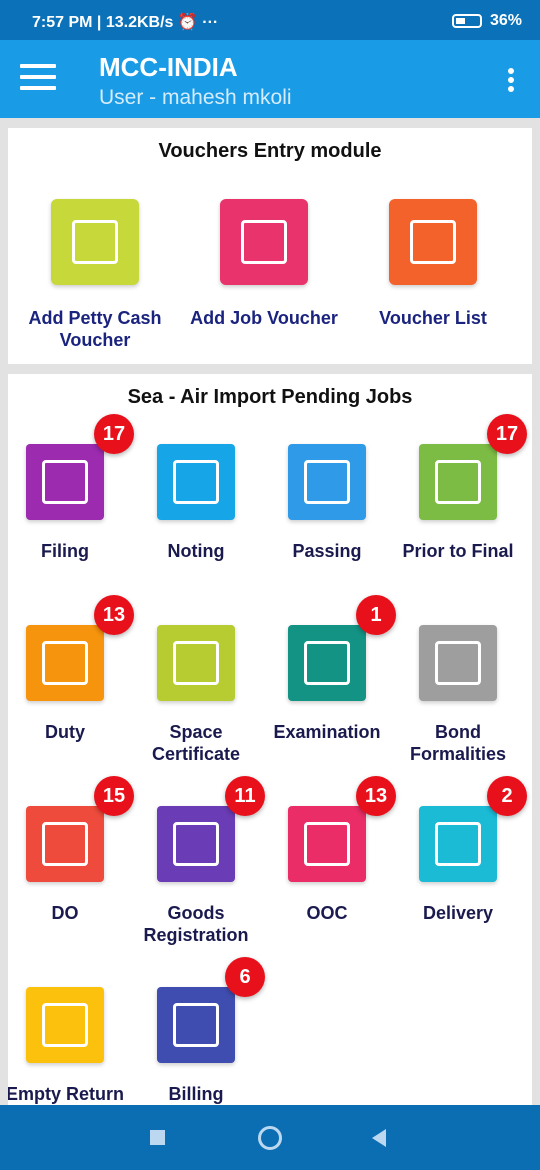  Describe the element at coordinates (466, 21) in the screenshot. I see `battery-icon` at that location.